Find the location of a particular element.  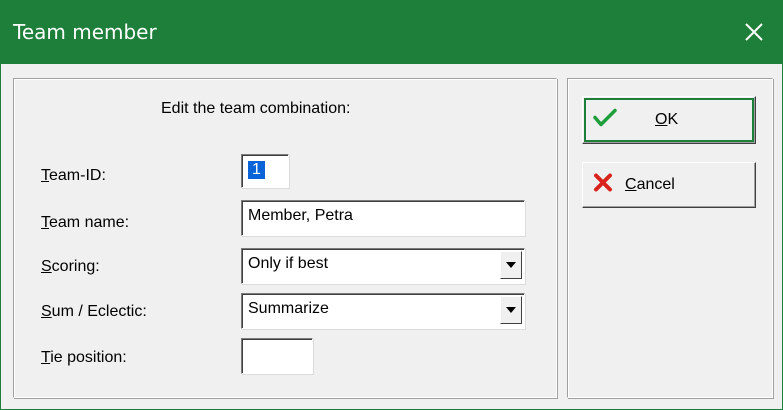

team-name-label: Team name: is located at coordinates (85, 223).